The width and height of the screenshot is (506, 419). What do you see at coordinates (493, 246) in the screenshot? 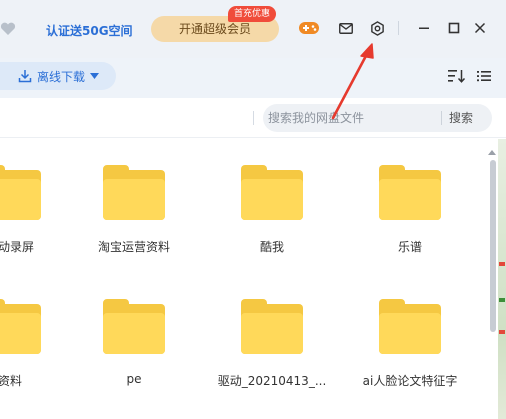
I see `scrollbar-thumb` at bounding box center [493, 246].